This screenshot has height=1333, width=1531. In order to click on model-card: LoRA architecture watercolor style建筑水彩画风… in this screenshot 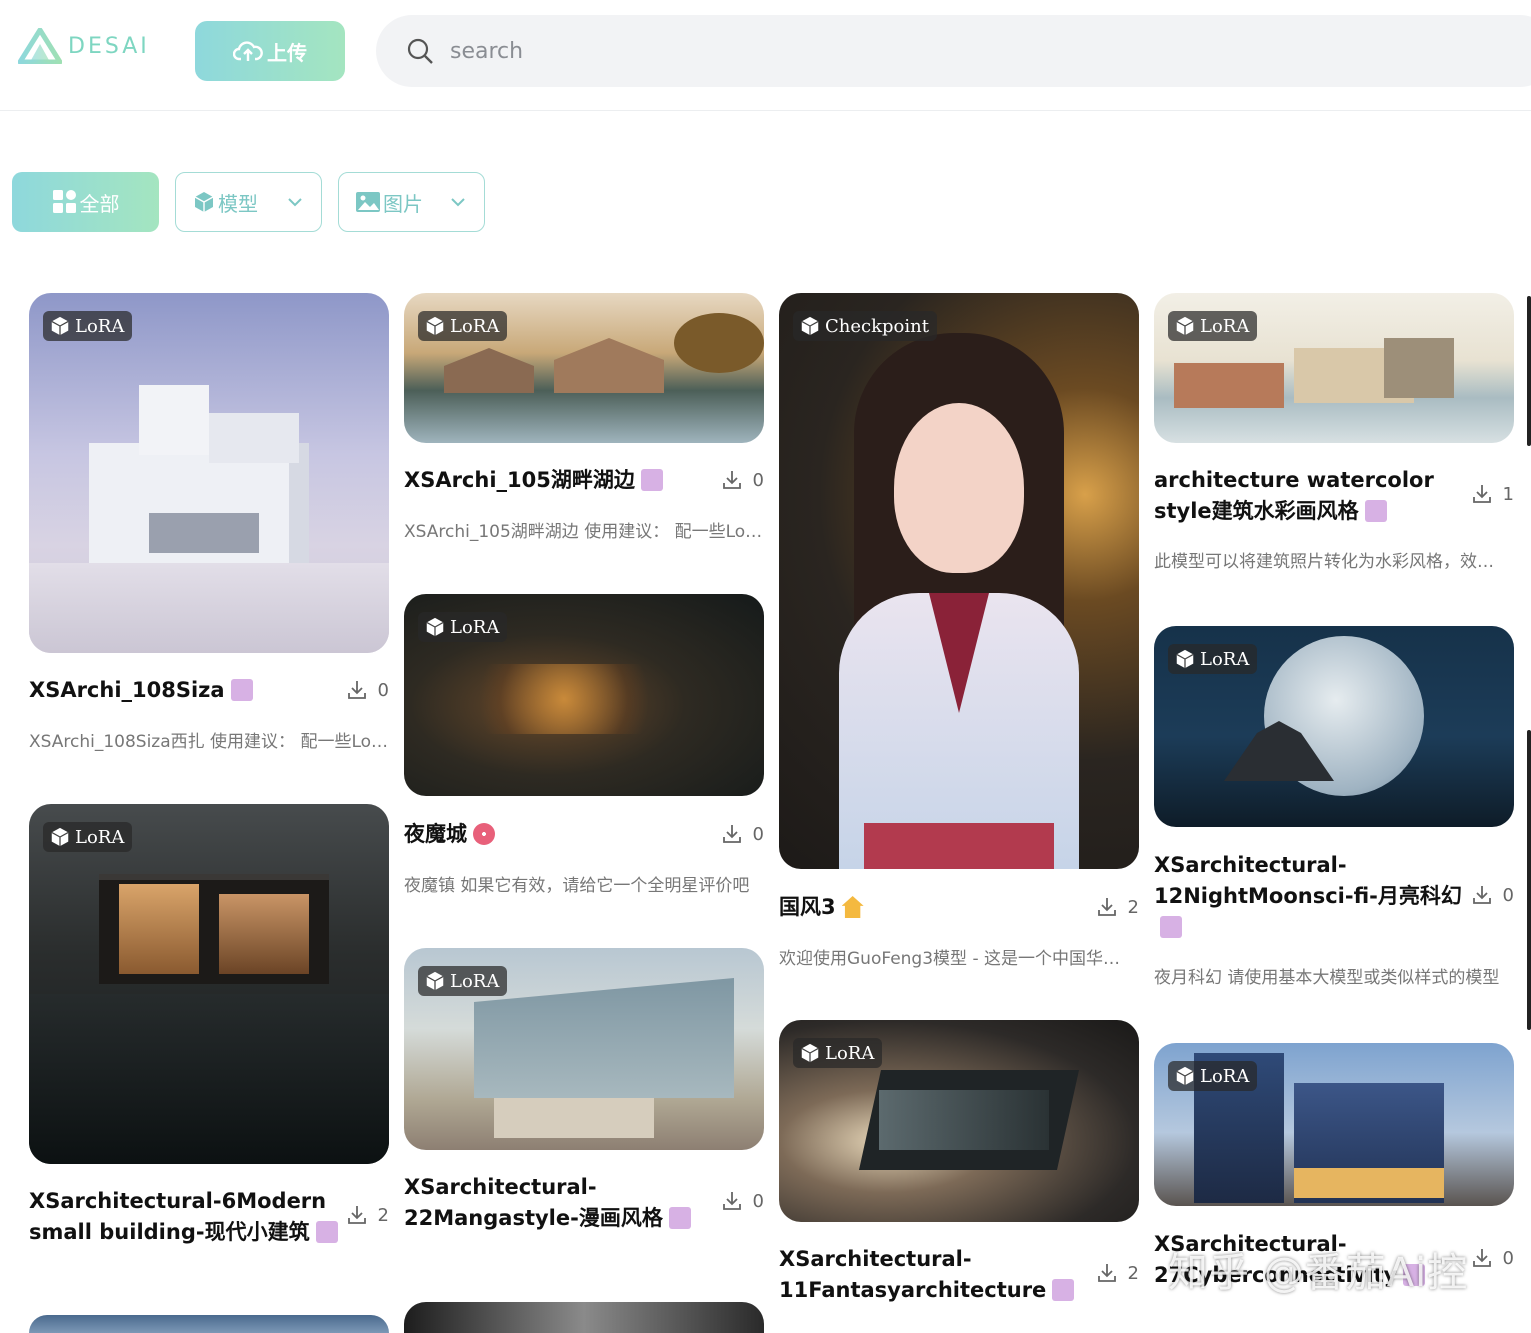, I will do `click(1334, 432)`.